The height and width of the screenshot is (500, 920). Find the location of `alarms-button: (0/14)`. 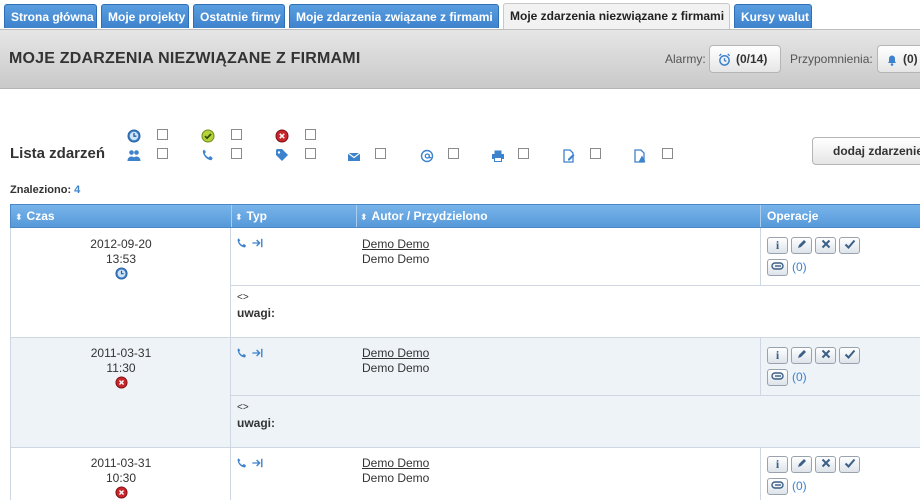

alarms-button: (0/14) is located at coordinates (745, 59).